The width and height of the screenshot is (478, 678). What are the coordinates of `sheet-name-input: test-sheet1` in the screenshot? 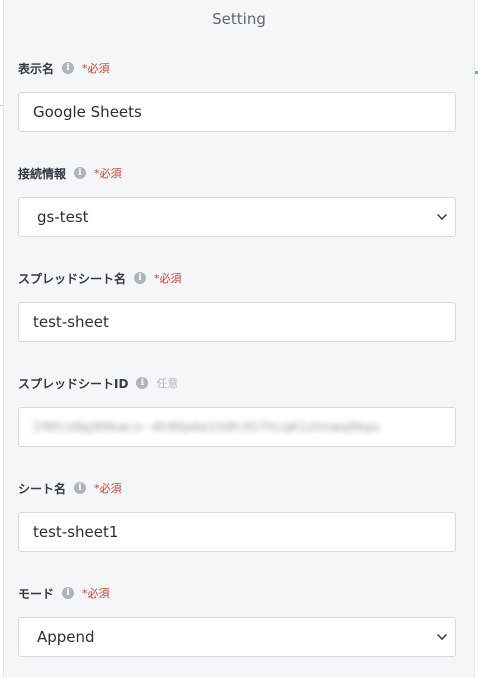 It's located at (237, 532).